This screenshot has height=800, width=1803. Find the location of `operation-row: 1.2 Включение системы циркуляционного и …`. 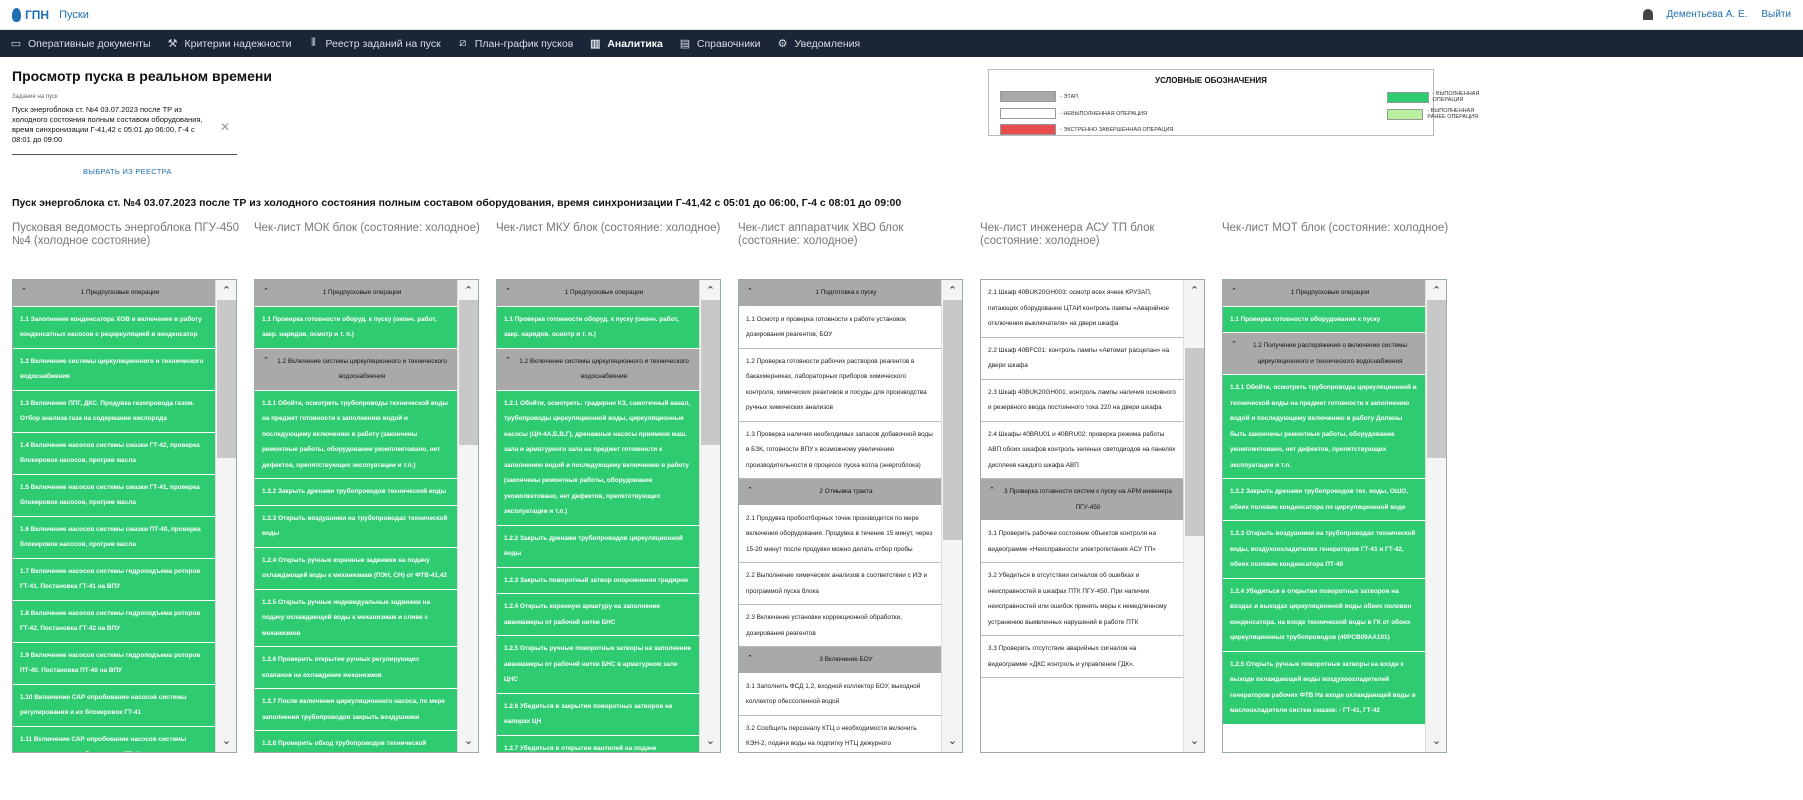

operation-row: 1.2 Включение системы циркуляционного и … is located at coordinates (114, 369).